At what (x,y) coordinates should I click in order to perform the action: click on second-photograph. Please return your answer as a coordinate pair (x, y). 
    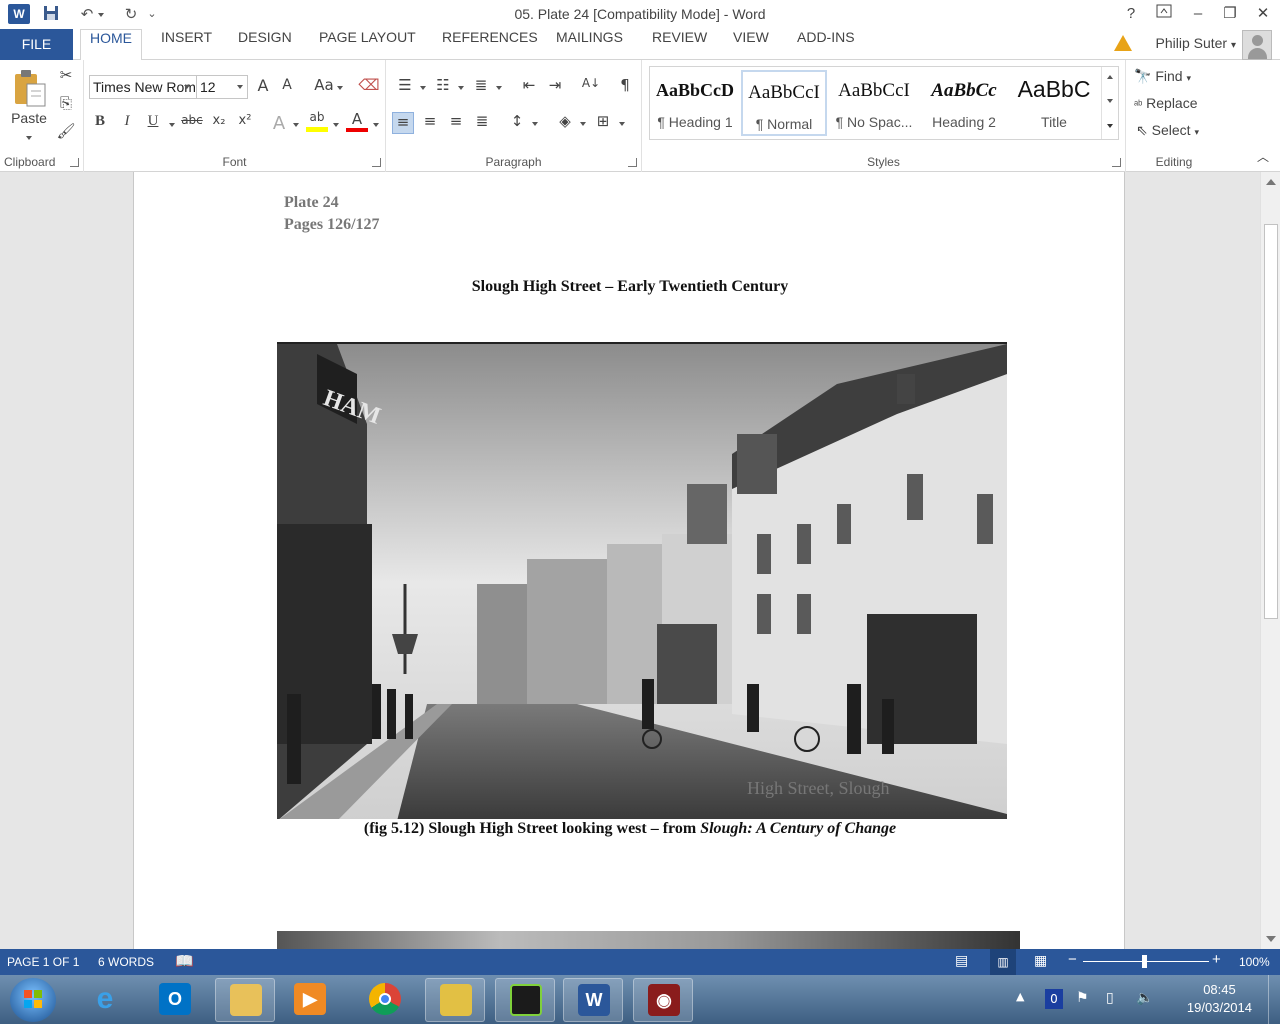
    Looking at the image, I should click on (648, 940).